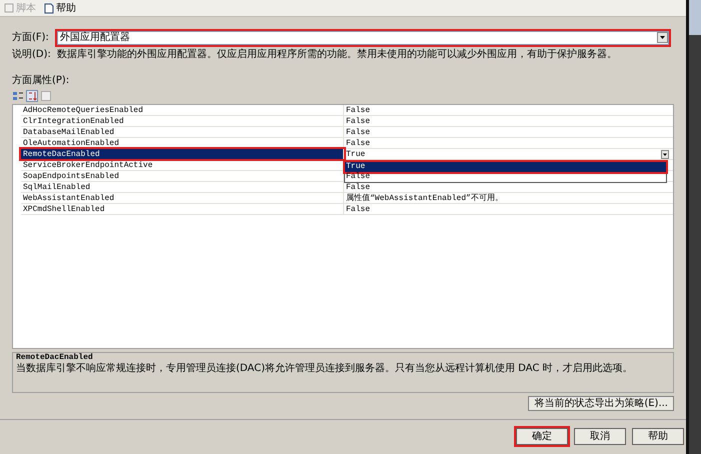  I want to click on document-icon, so click(49, 8).